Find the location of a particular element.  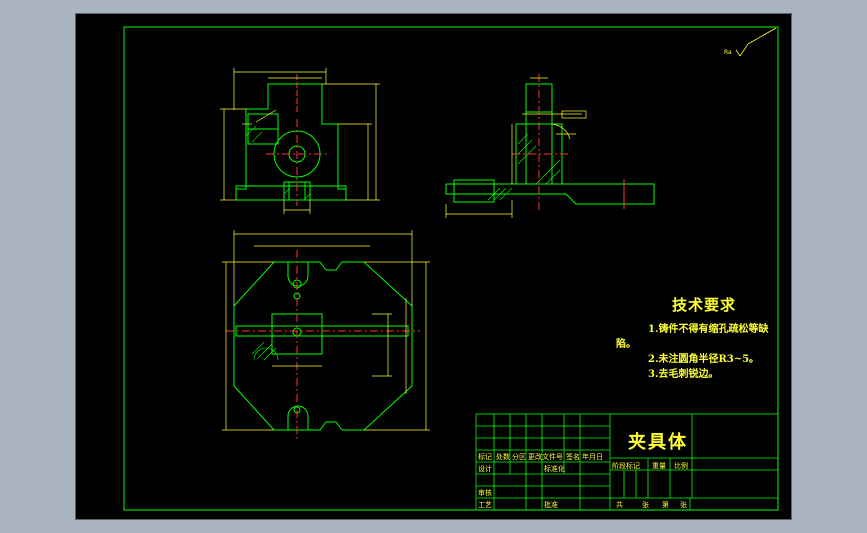

tb-total: 共 is located at coordinates (619, 505).